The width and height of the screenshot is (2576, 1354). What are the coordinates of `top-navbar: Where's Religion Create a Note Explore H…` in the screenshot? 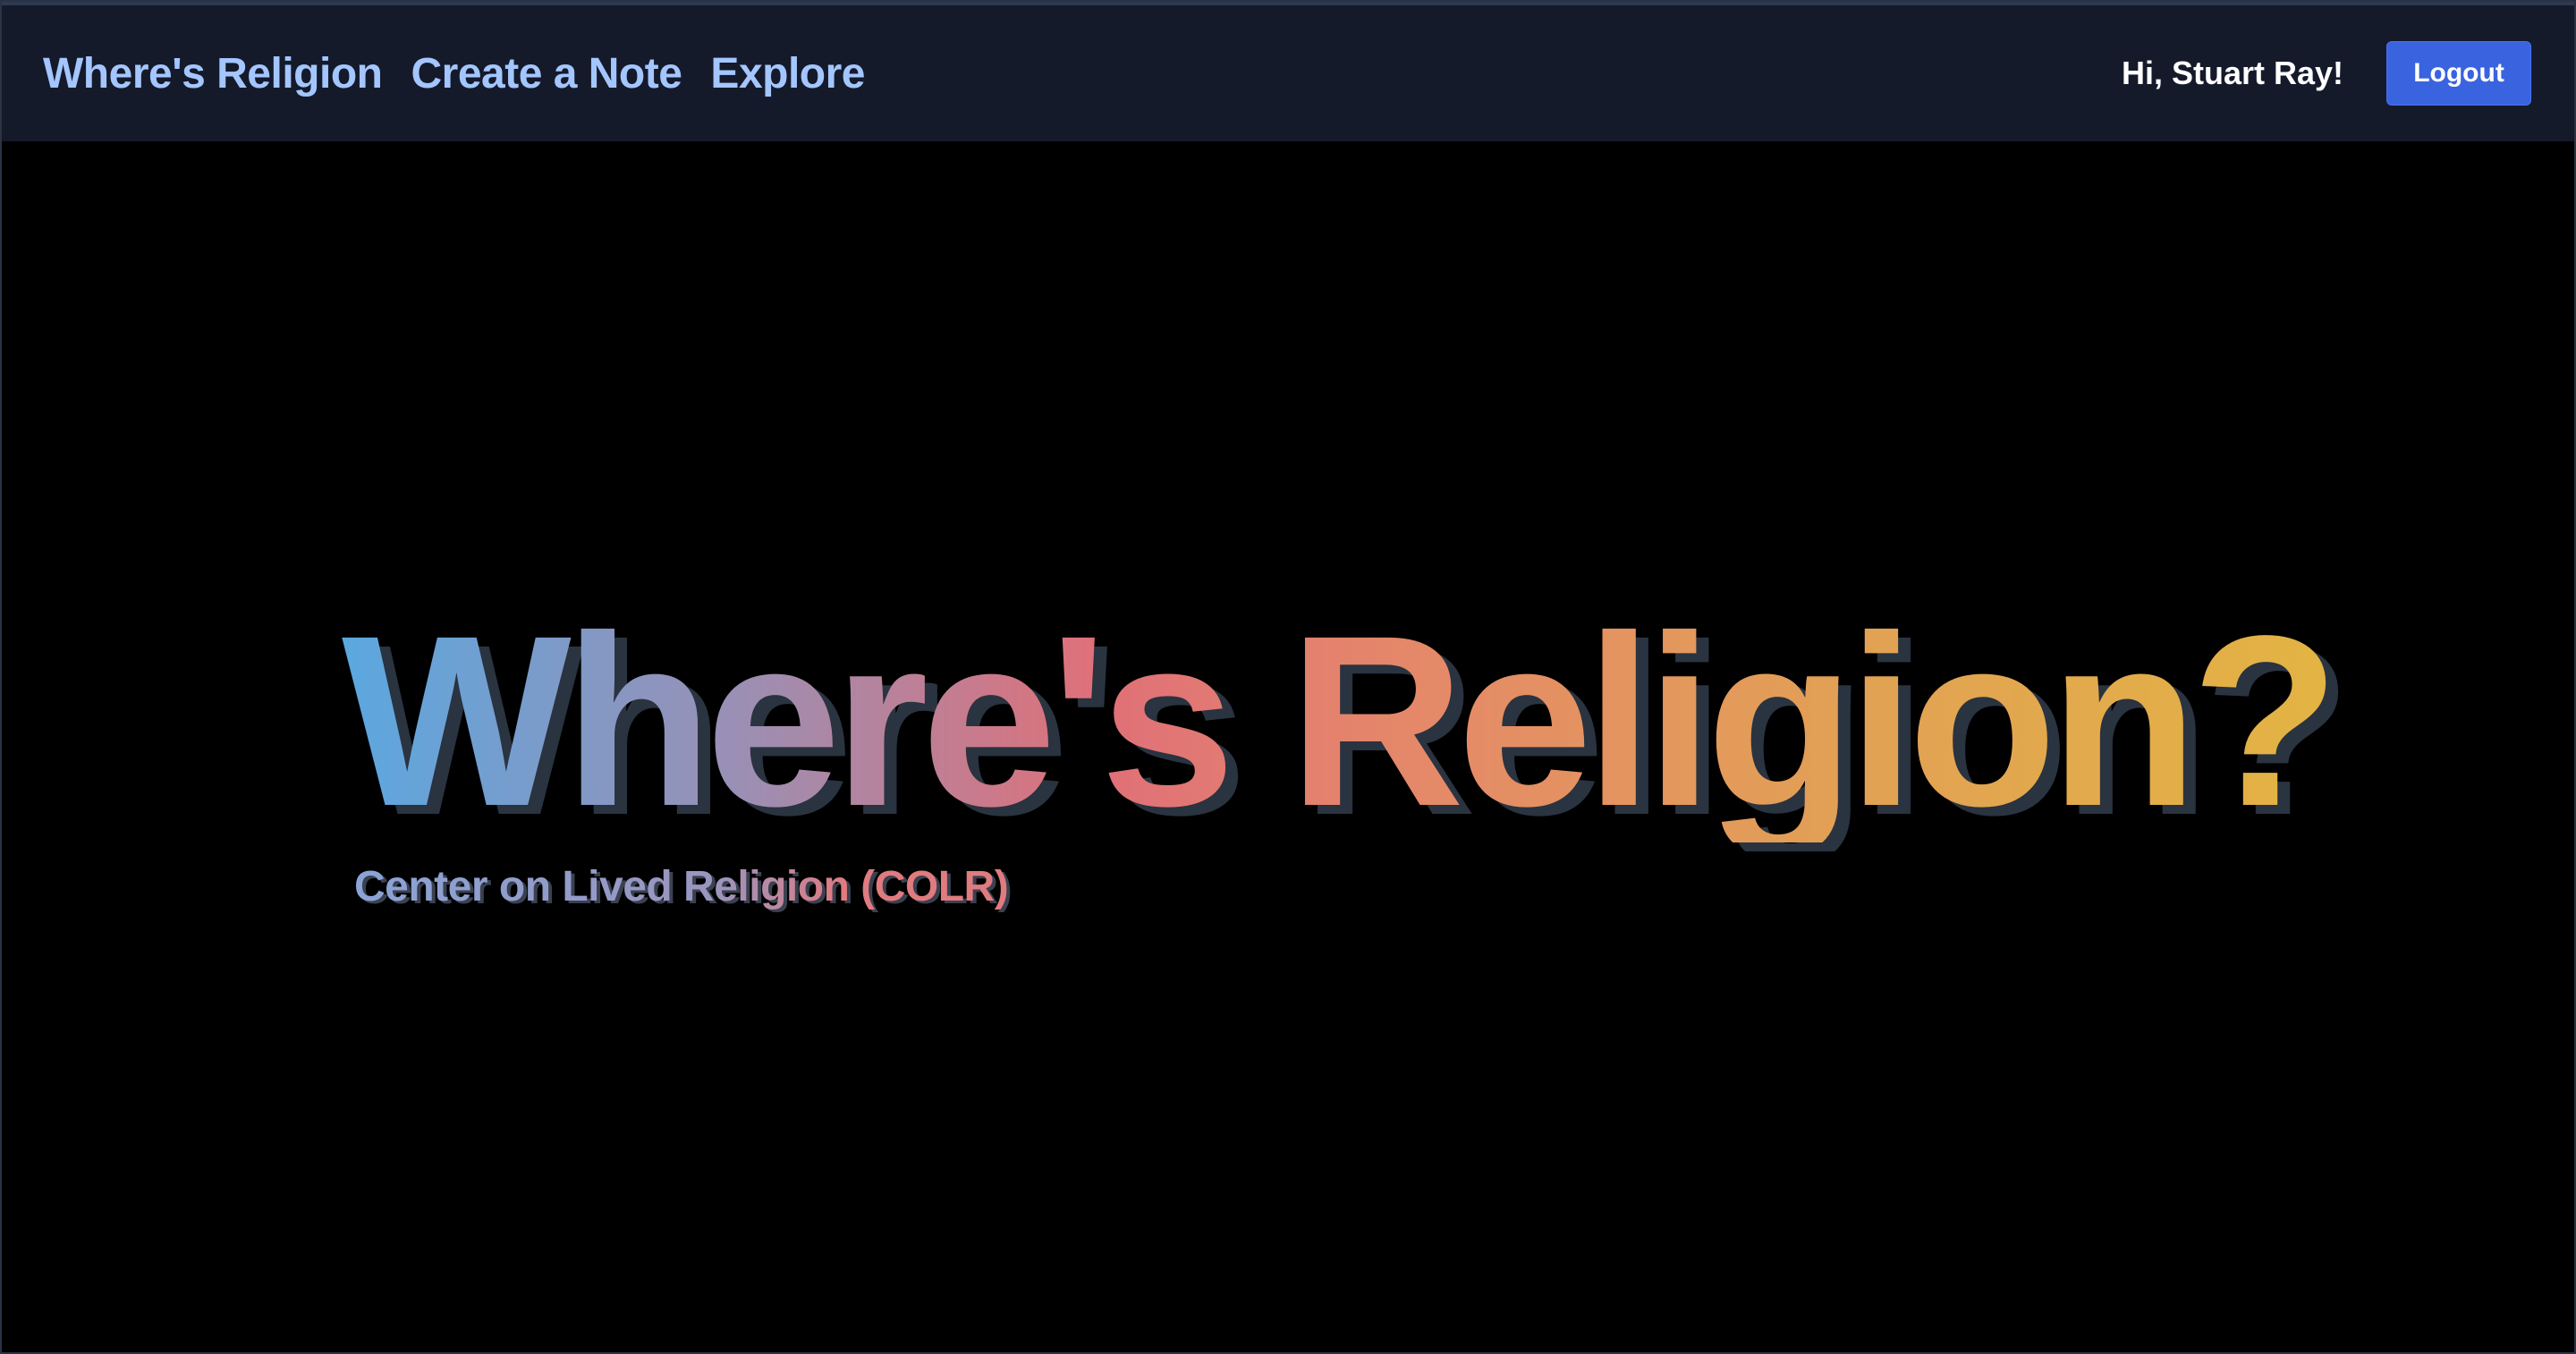 It's located at (1288, 71).